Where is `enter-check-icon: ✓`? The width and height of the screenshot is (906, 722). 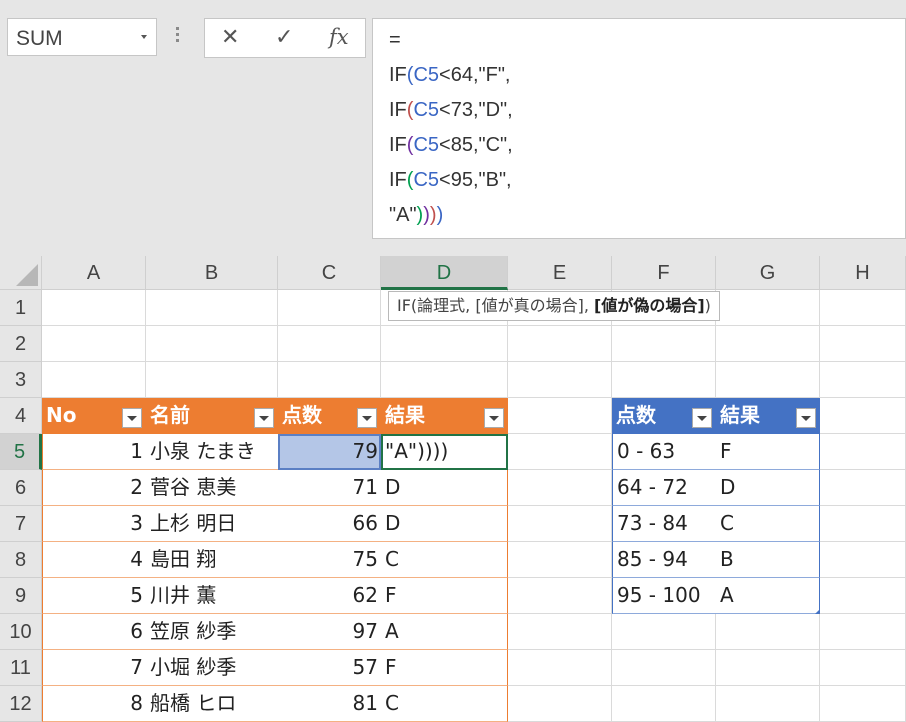
enter-check-icon: ✓ is located at coordinates (284, 37).